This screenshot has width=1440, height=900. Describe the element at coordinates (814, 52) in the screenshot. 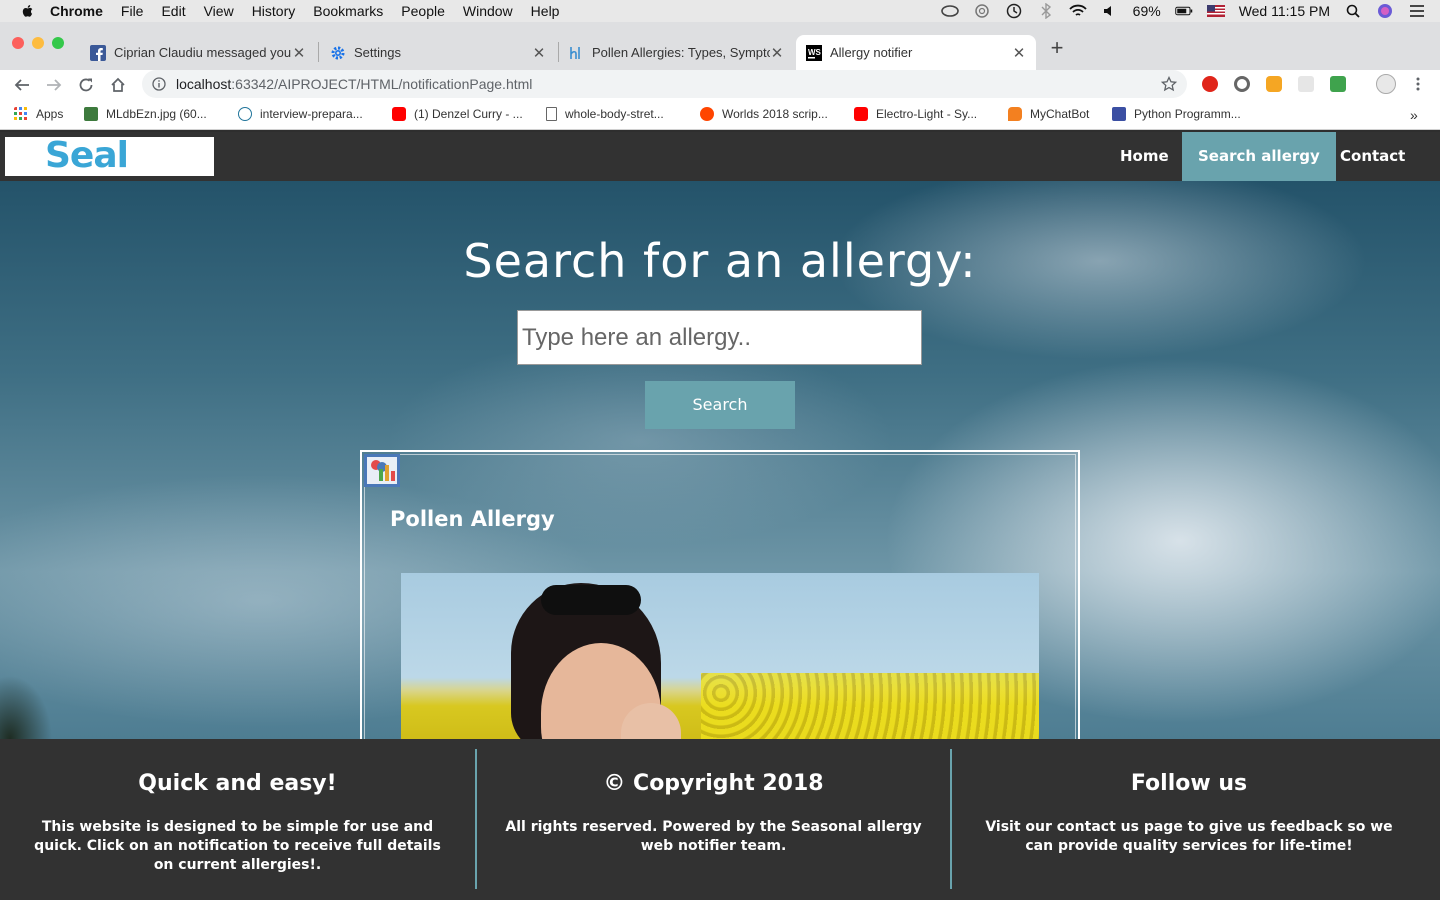

I see `webstorm-icon: WS` at that location.